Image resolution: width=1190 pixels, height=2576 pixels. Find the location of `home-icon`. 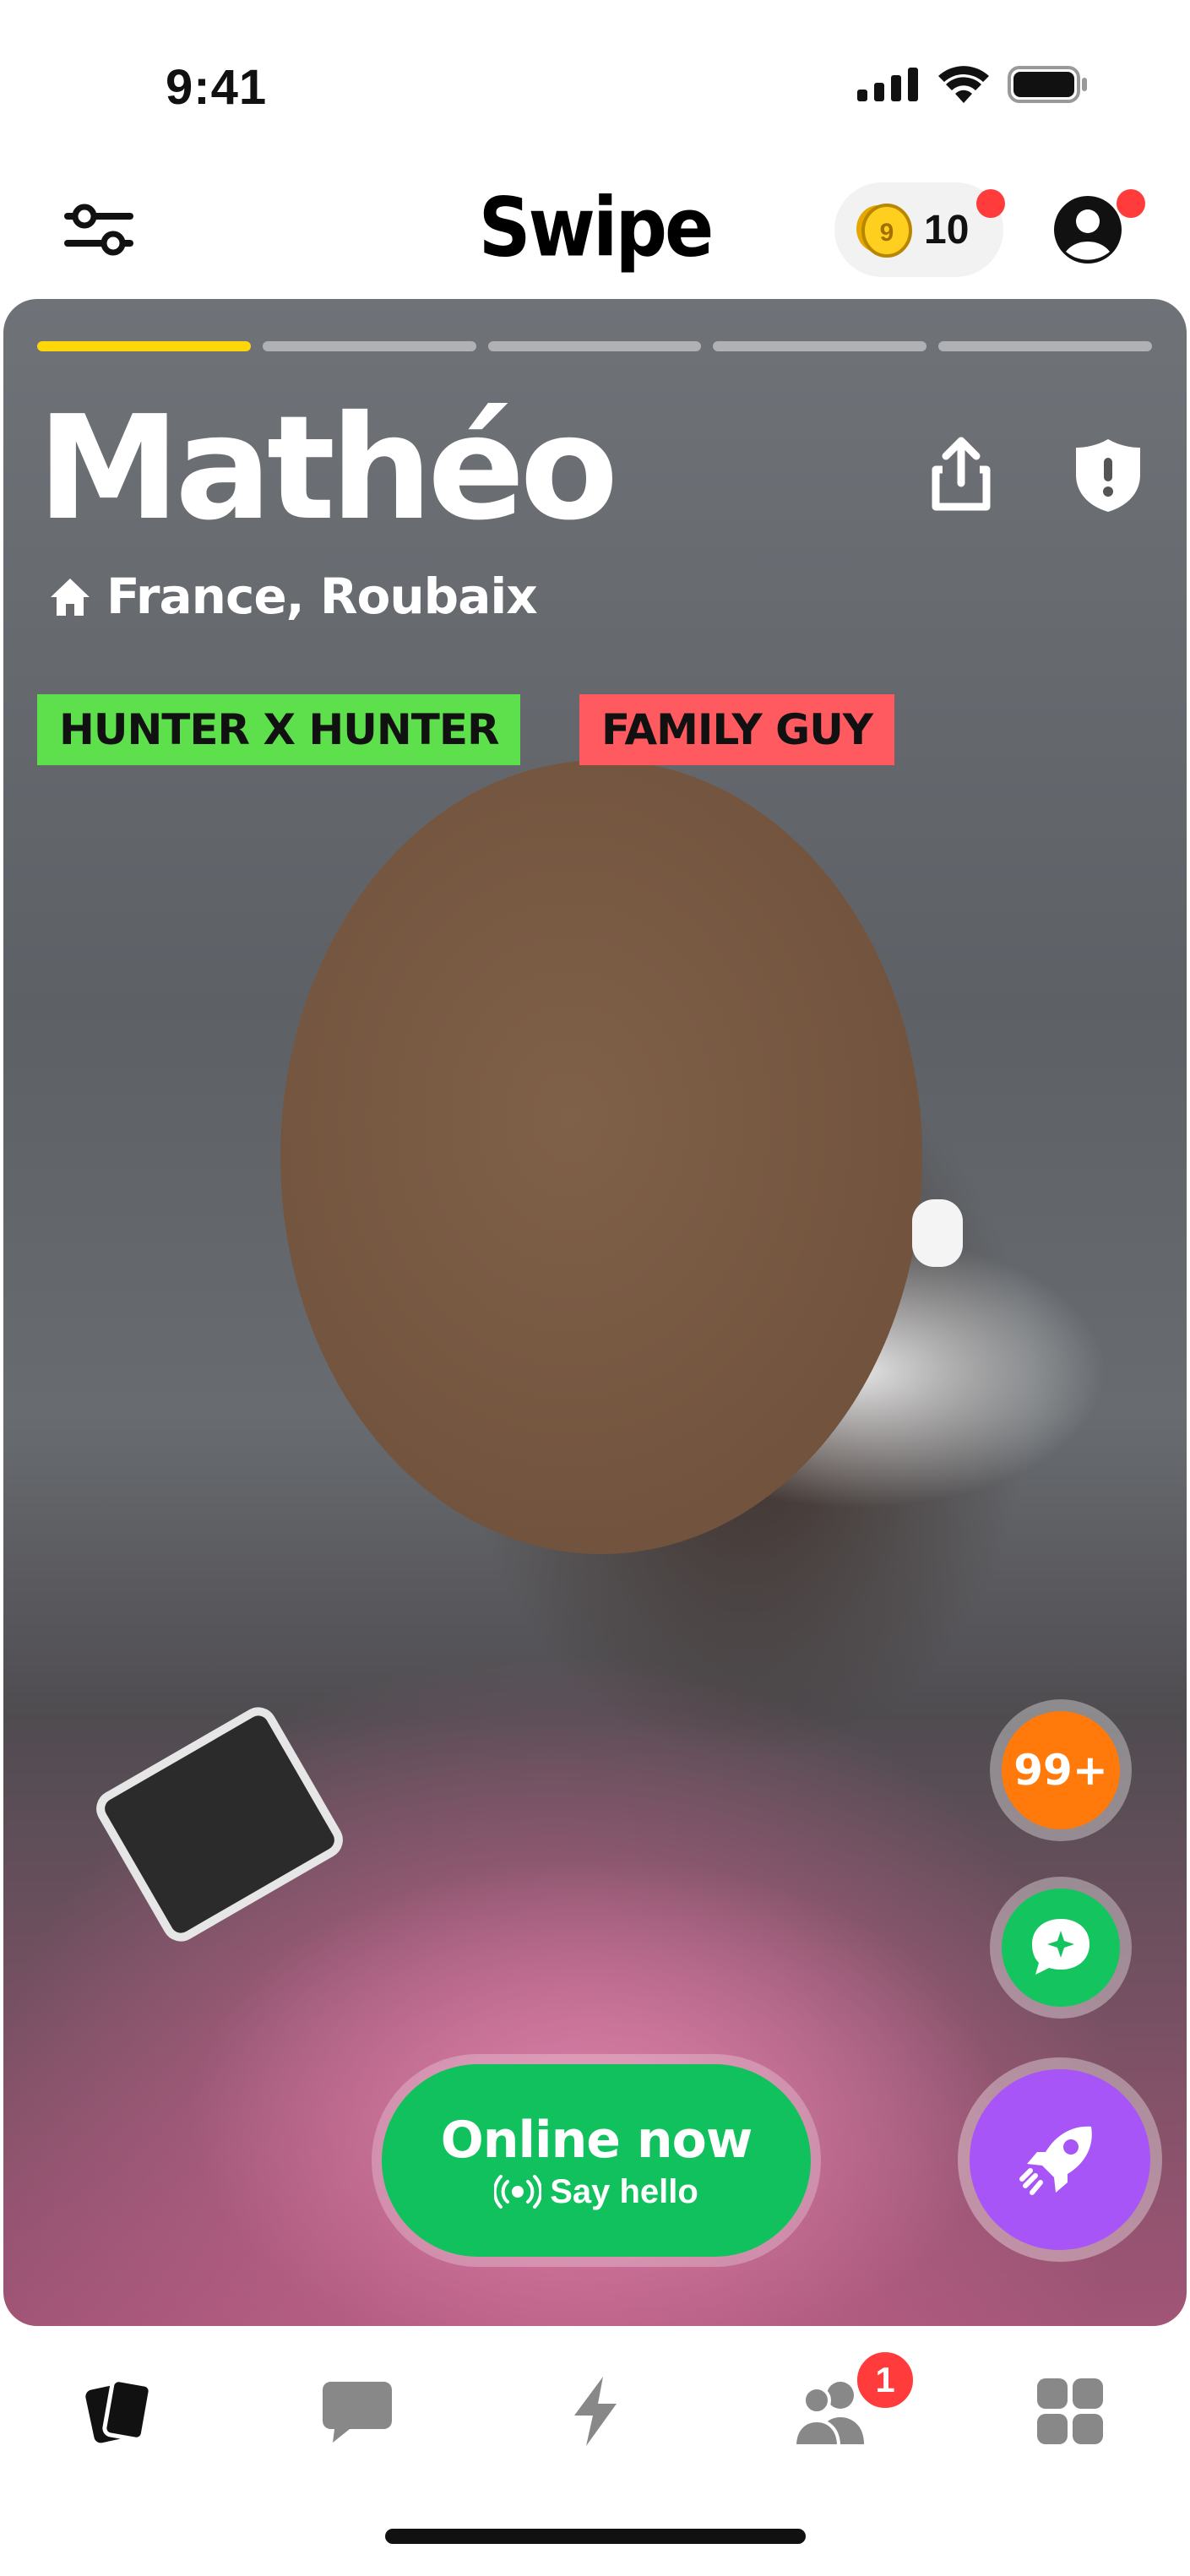

home-icon is located at coordinates (70, 597).